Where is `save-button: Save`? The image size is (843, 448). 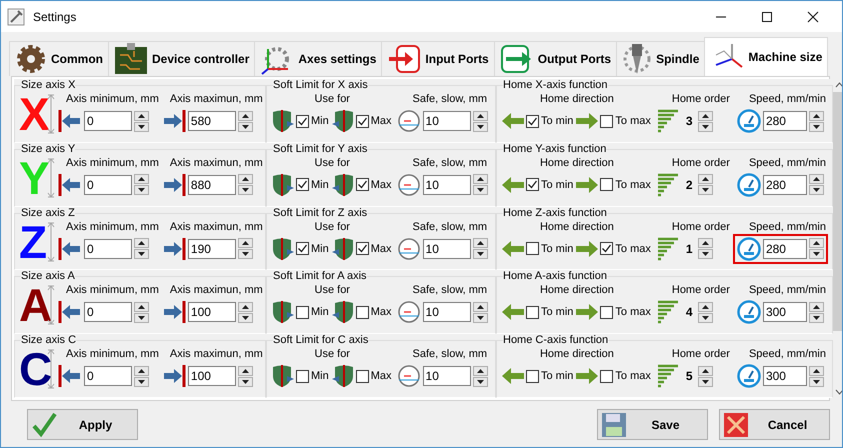
save-button: Save is located at coordinates (652, 424).